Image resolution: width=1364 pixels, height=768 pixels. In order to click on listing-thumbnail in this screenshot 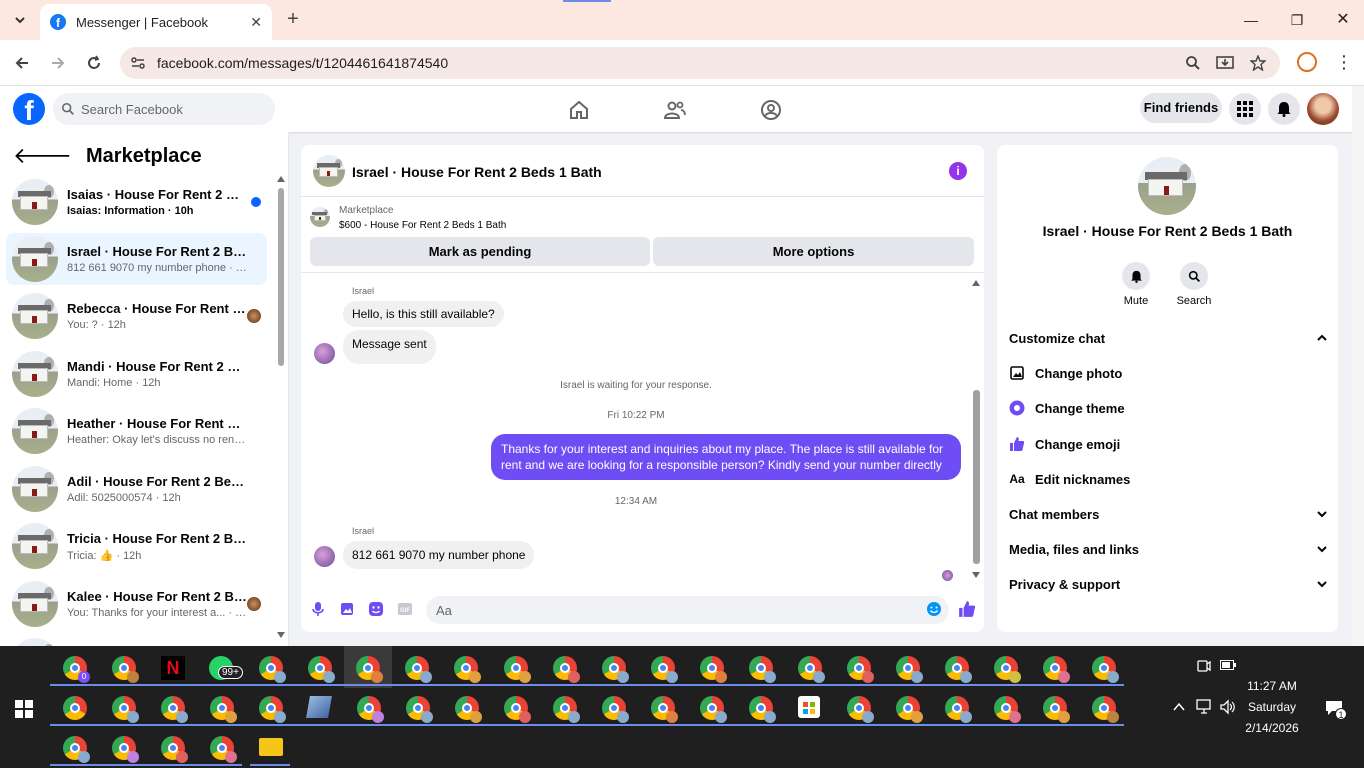, I will do `click(320, 217)`.